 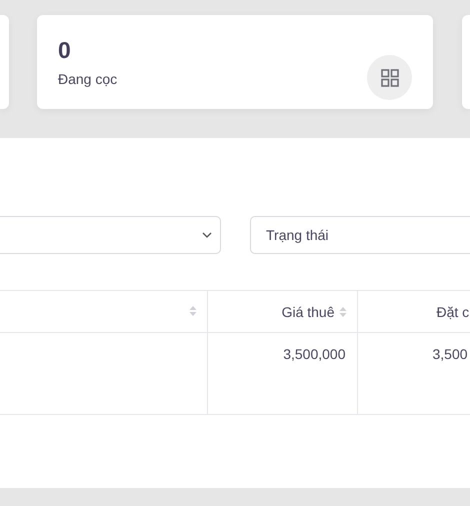 What do you see at coordinates (314, 354) in the screenshot?
I see `table-cell: 3,500,000` at bounding box center [314, 354].